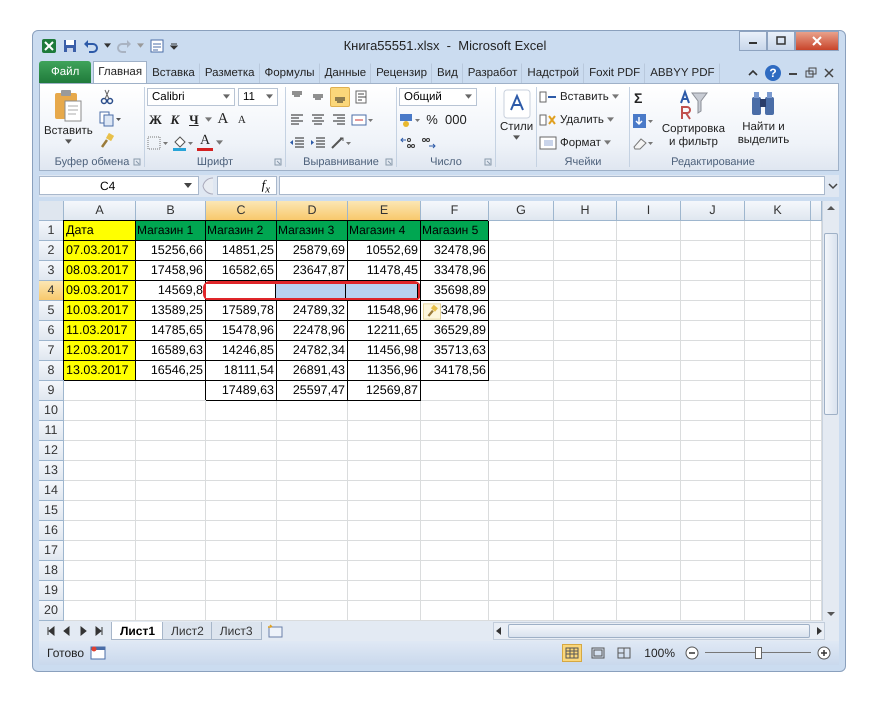 The height and width of the screenshot is (705, 879). I want to click on redo-icon, so click(124, 46).